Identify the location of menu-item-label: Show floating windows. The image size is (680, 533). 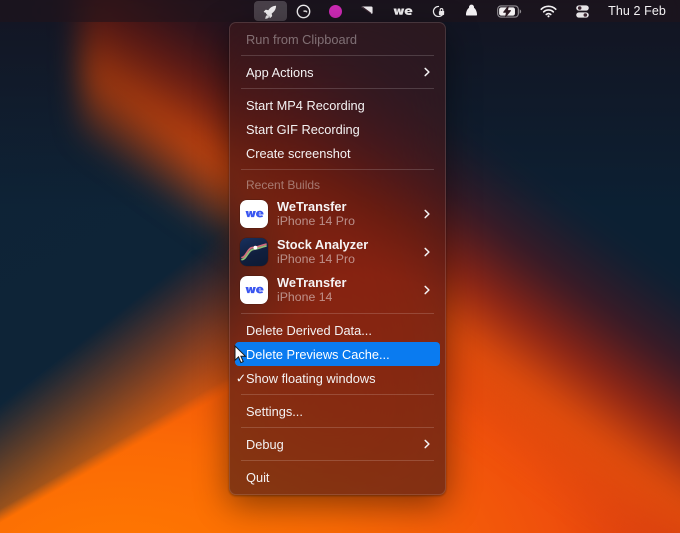
(311, 378).